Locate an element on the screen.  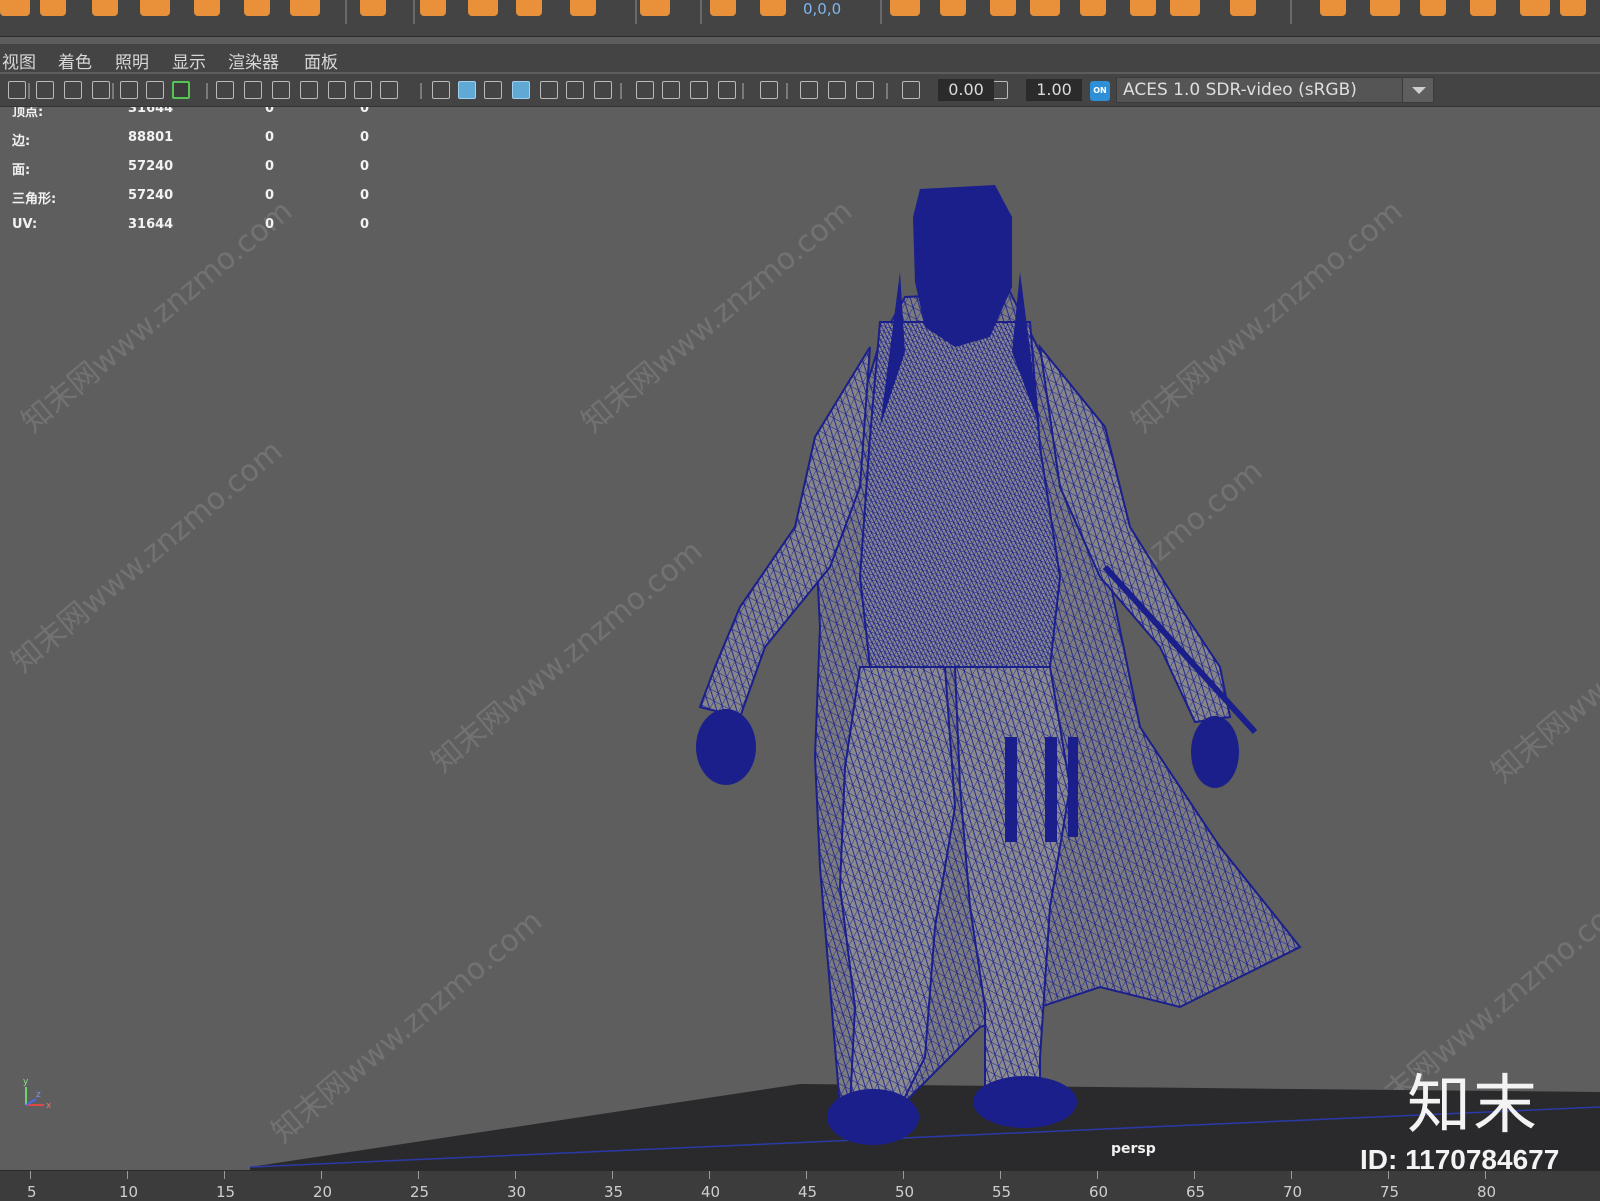
gamma-field: 1.00 is located at coordinates (1054, 90).